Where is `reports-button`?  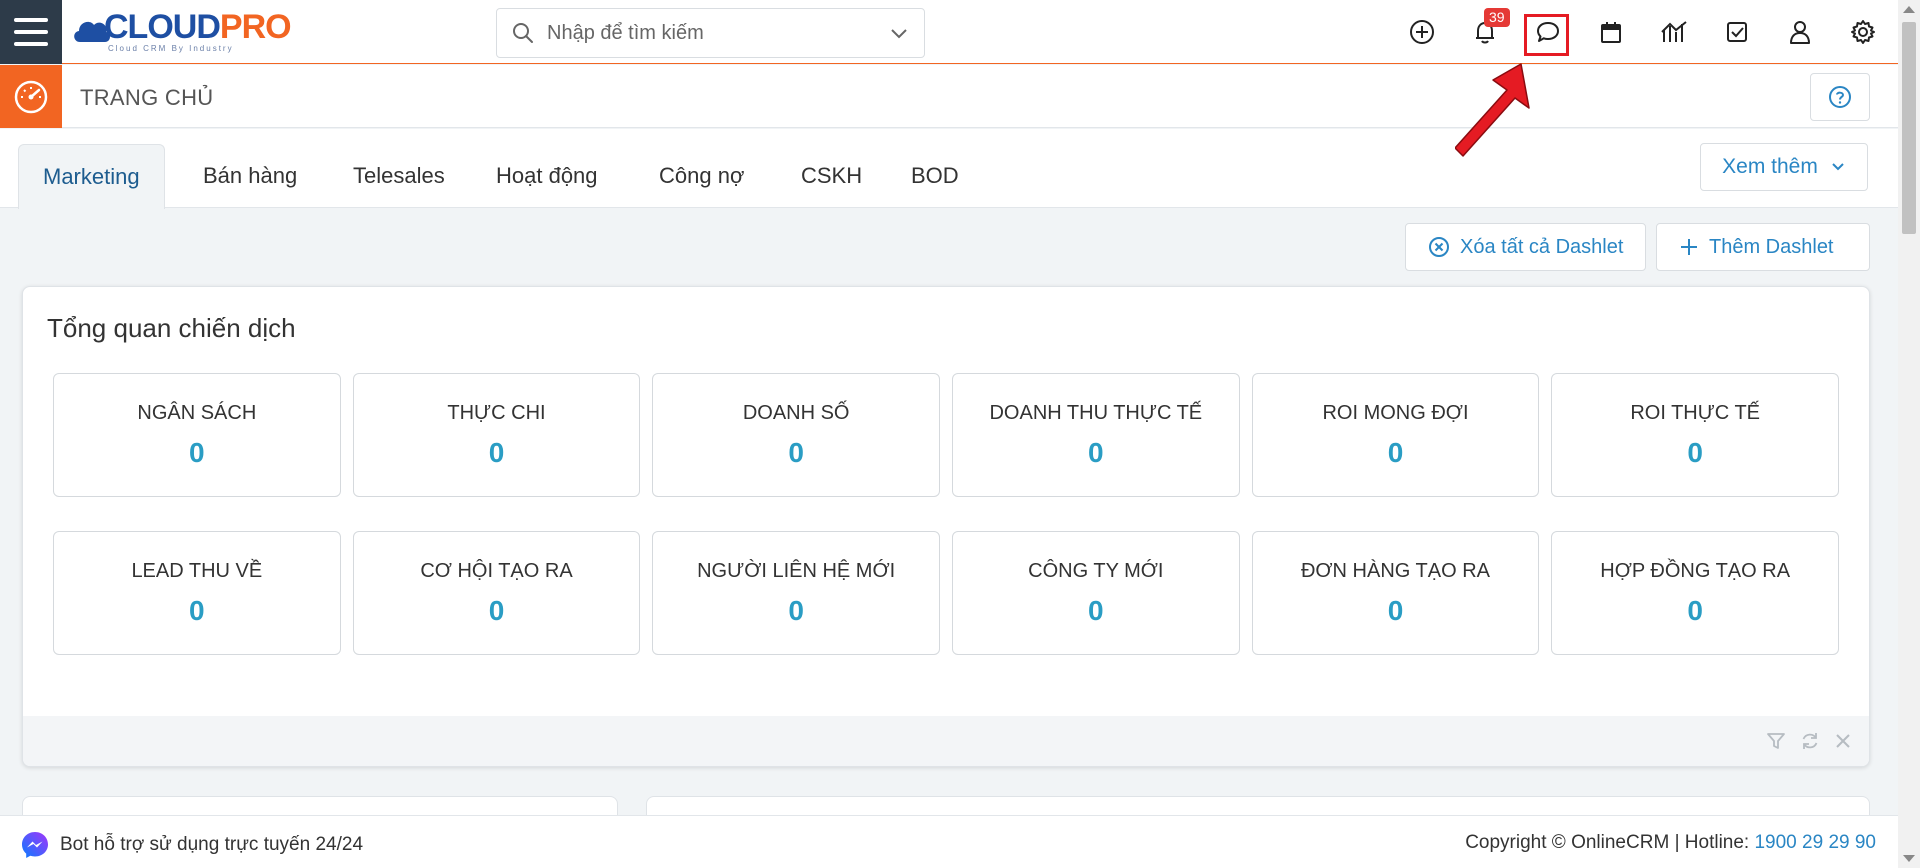 reports-button is located at coordinates (1674, 32).